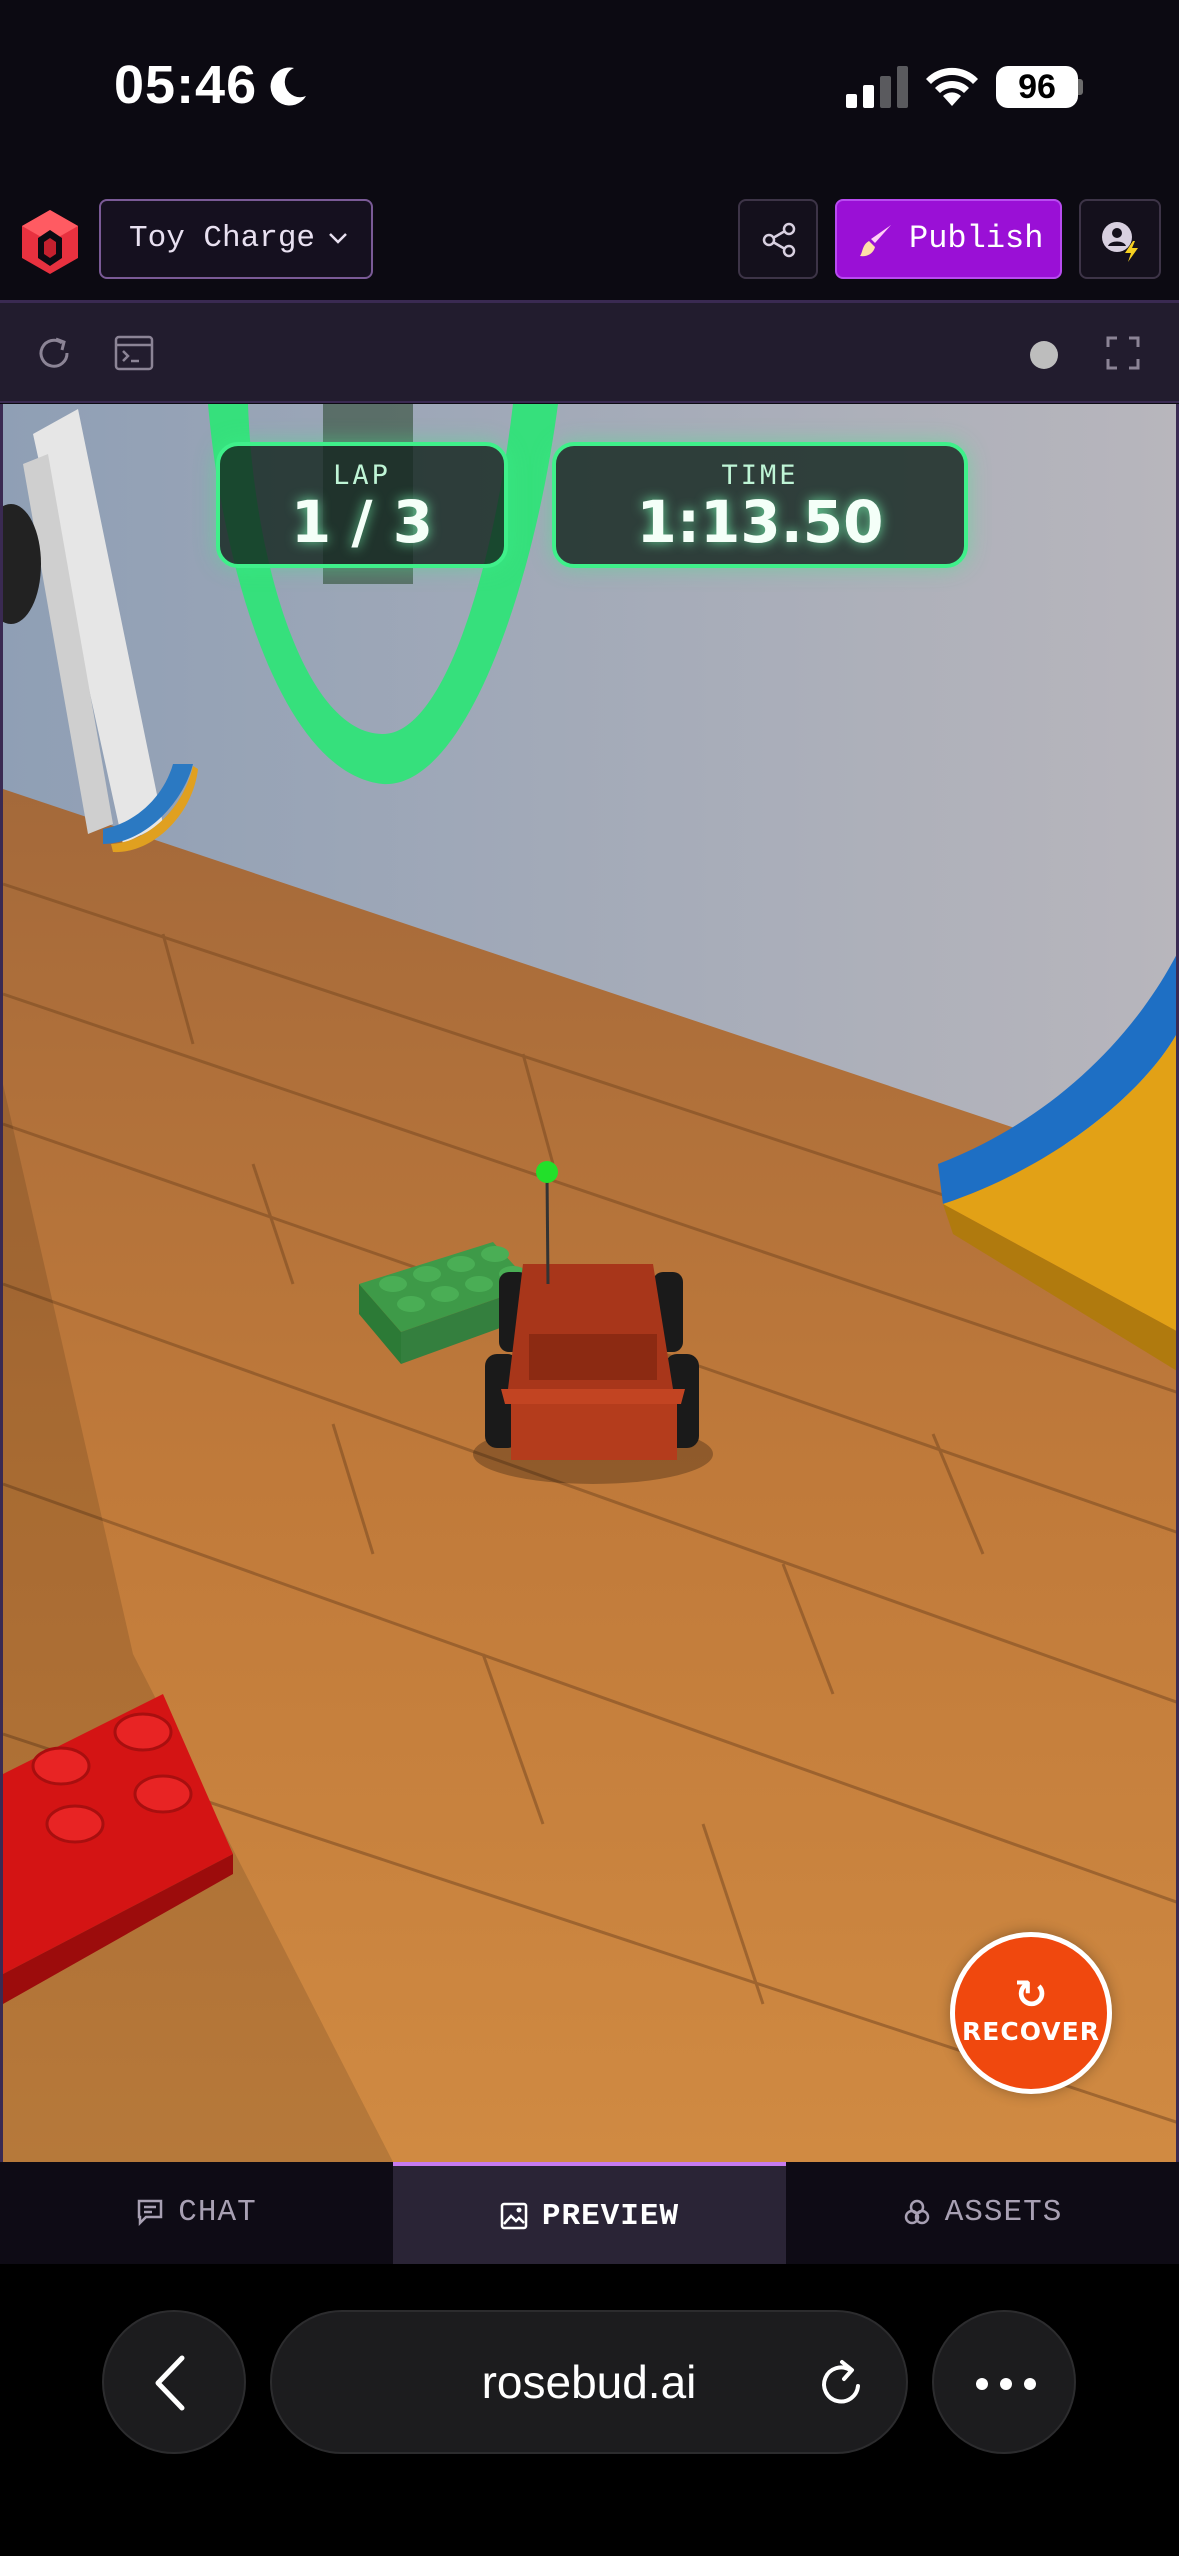 The height and width of the screenshot is (2556, 1179). I want to click on publish-label: Publish, so click(976, 238).